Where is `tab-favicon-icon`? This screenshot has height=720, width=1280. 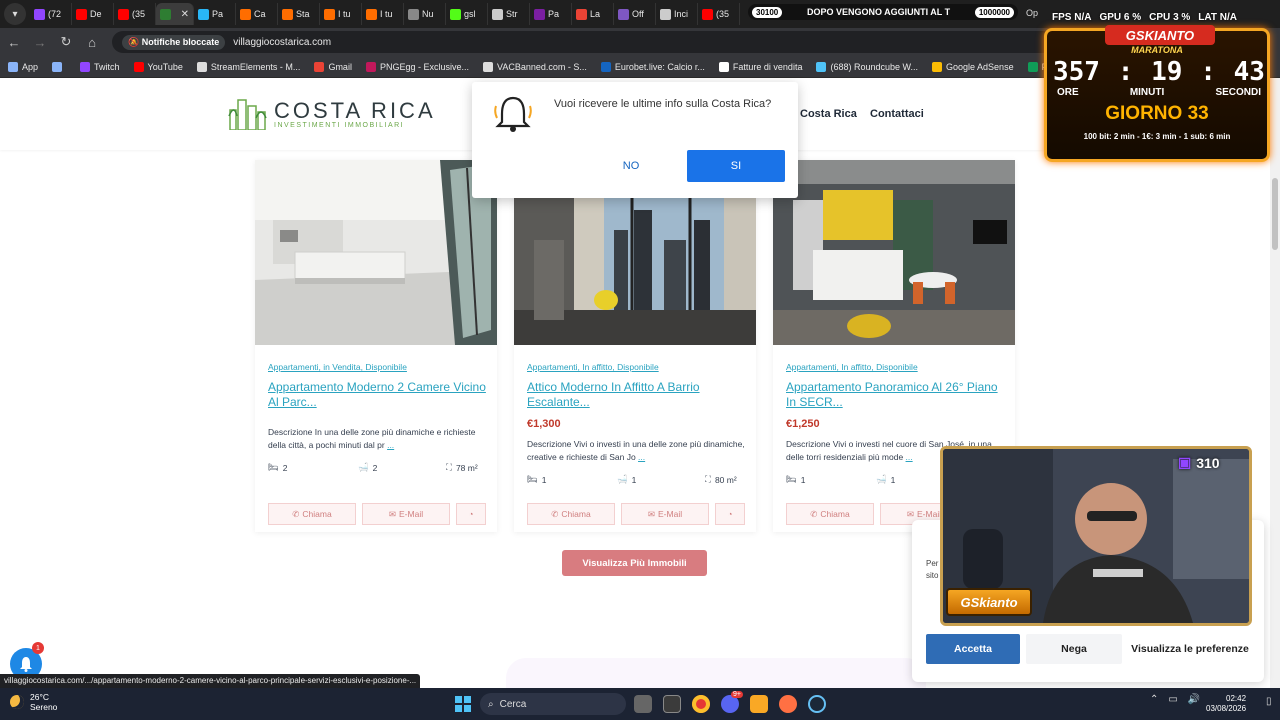 tab-favicon-icon is located at coordinates (123, 14).